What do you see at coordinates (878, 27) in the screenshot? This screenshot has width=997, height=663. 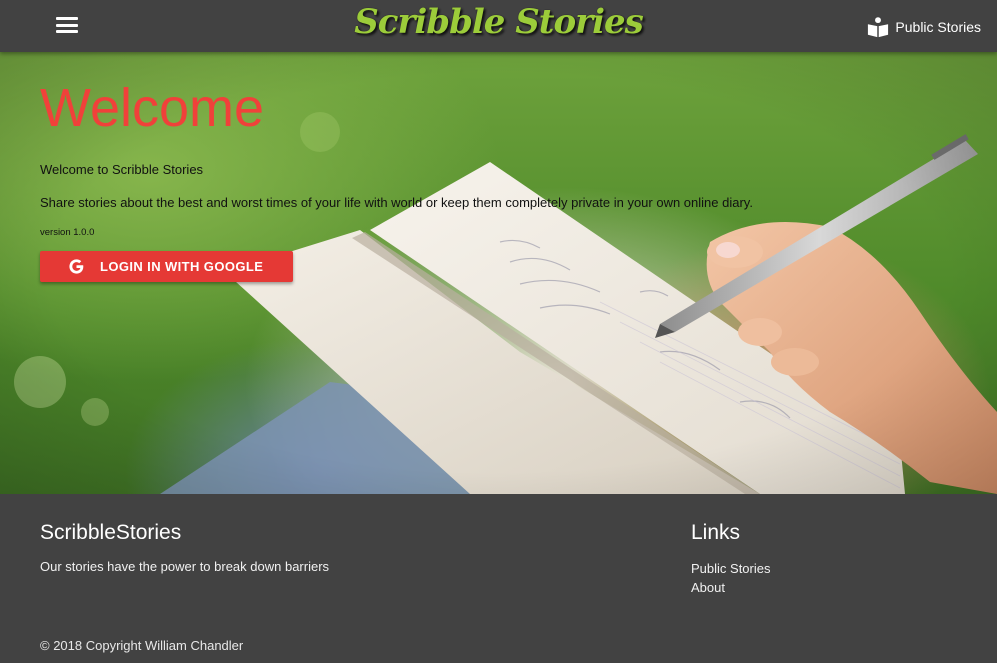 I see `book-reader-icon` at bounding box center [878, 27].